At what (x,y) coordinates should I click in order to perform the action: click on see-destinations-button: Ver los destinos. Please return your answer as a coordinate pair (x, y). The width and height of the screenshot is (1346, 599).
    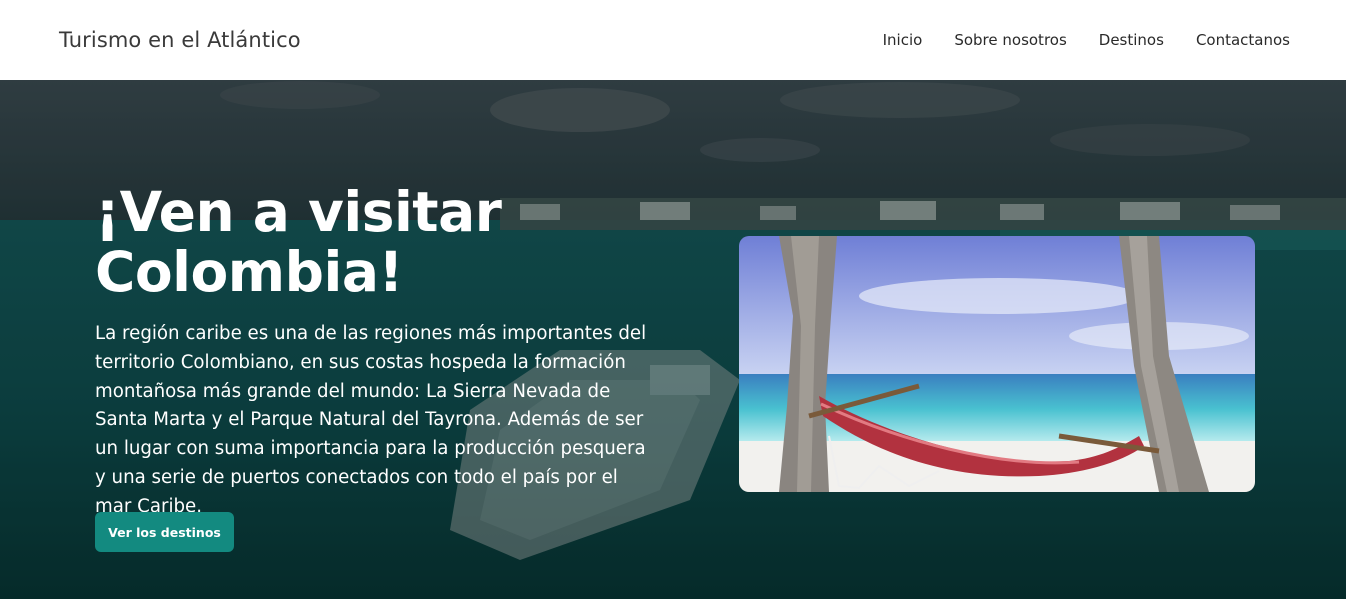
    Looking at the image, I should click on (164, 532).